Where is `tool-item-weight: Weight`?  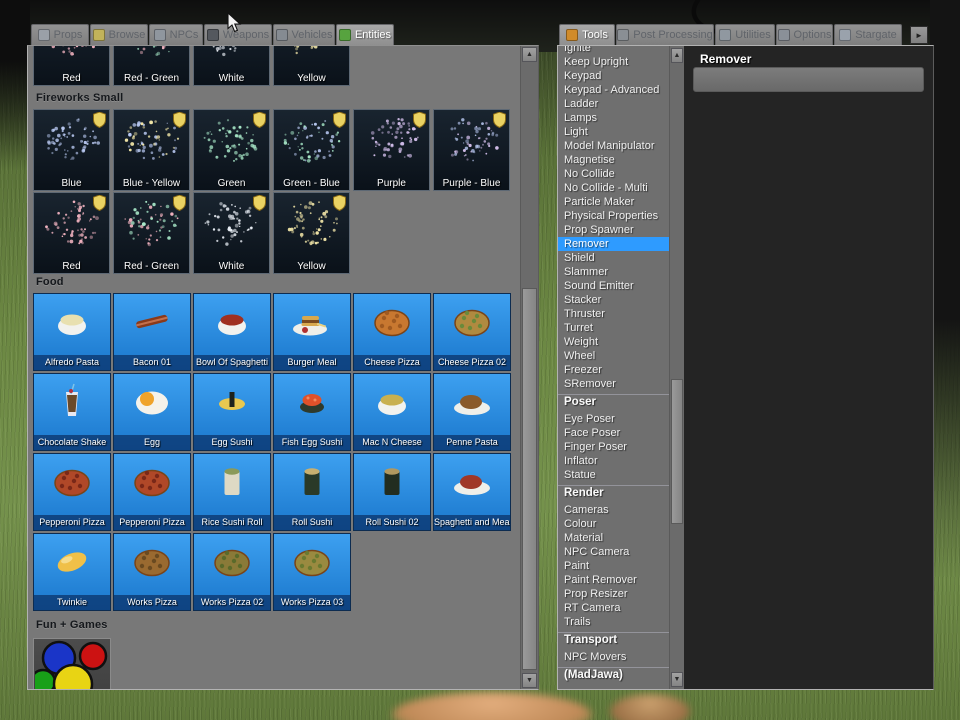
tool-item-weight: Weight is located at coordinates (613, 342).